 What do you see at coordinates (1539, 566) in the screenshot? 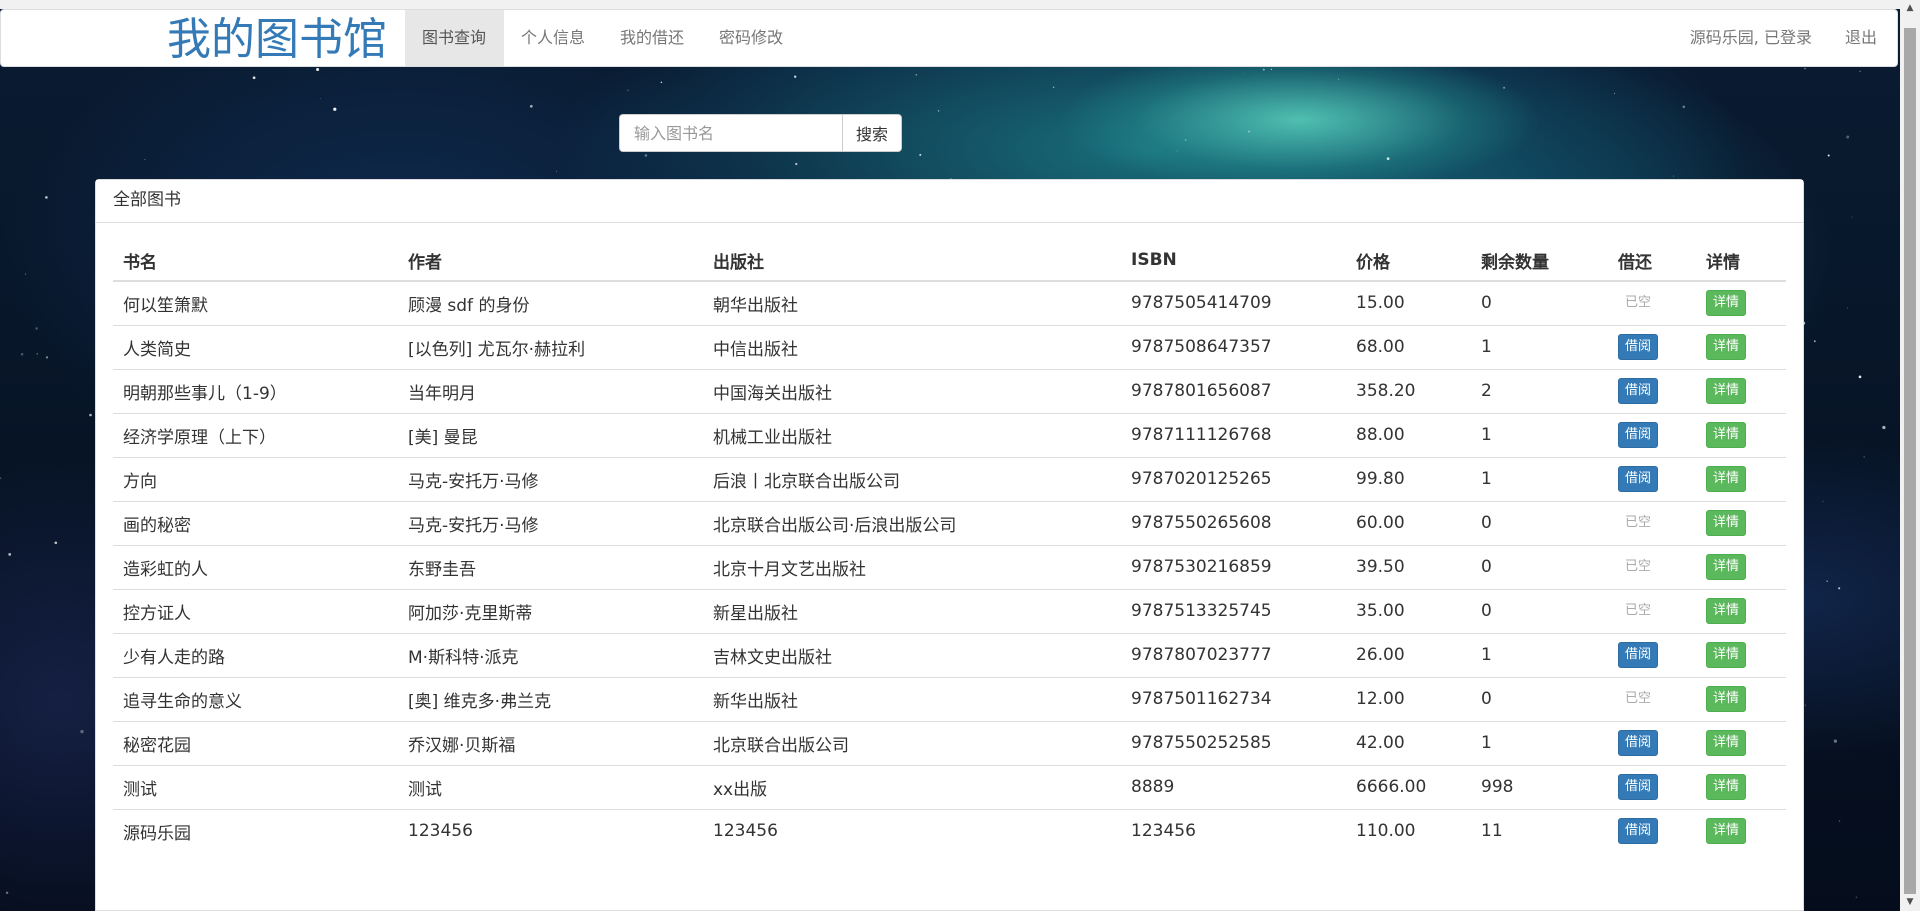
I see `cell-remaining: 0` at bounding box center [1539, 566].